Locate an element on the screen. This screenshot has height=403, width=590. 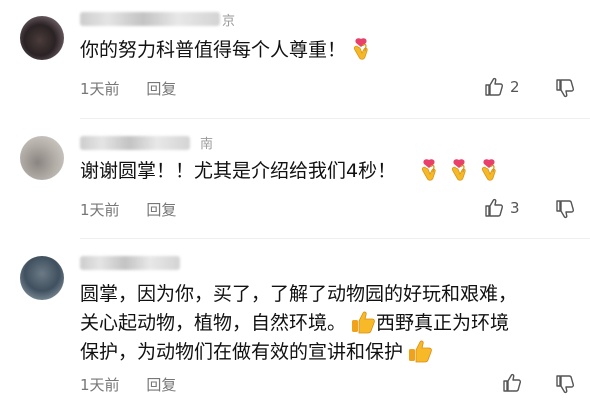
location-label: 南 is located at coordinates (207, 144).